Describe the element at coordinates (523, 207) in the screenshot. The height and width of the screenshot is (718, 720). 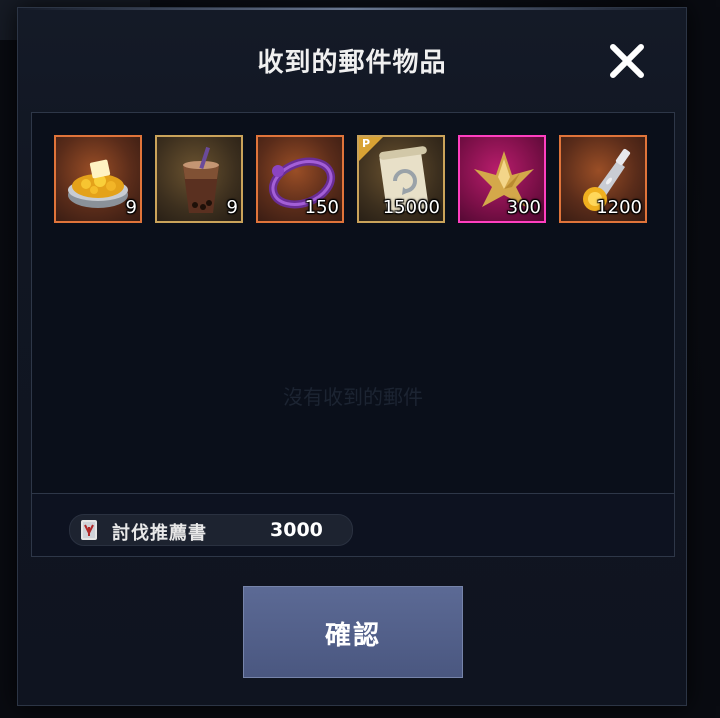
I see `item-quantity: 300` at that location.